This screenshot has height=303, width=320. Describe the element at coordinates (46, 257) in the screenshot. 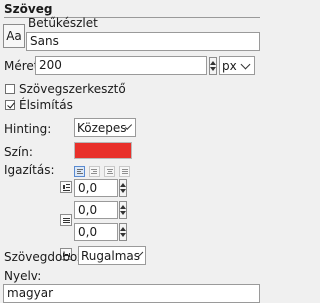

I see `box-label: Szövegdoboz:` at that location.